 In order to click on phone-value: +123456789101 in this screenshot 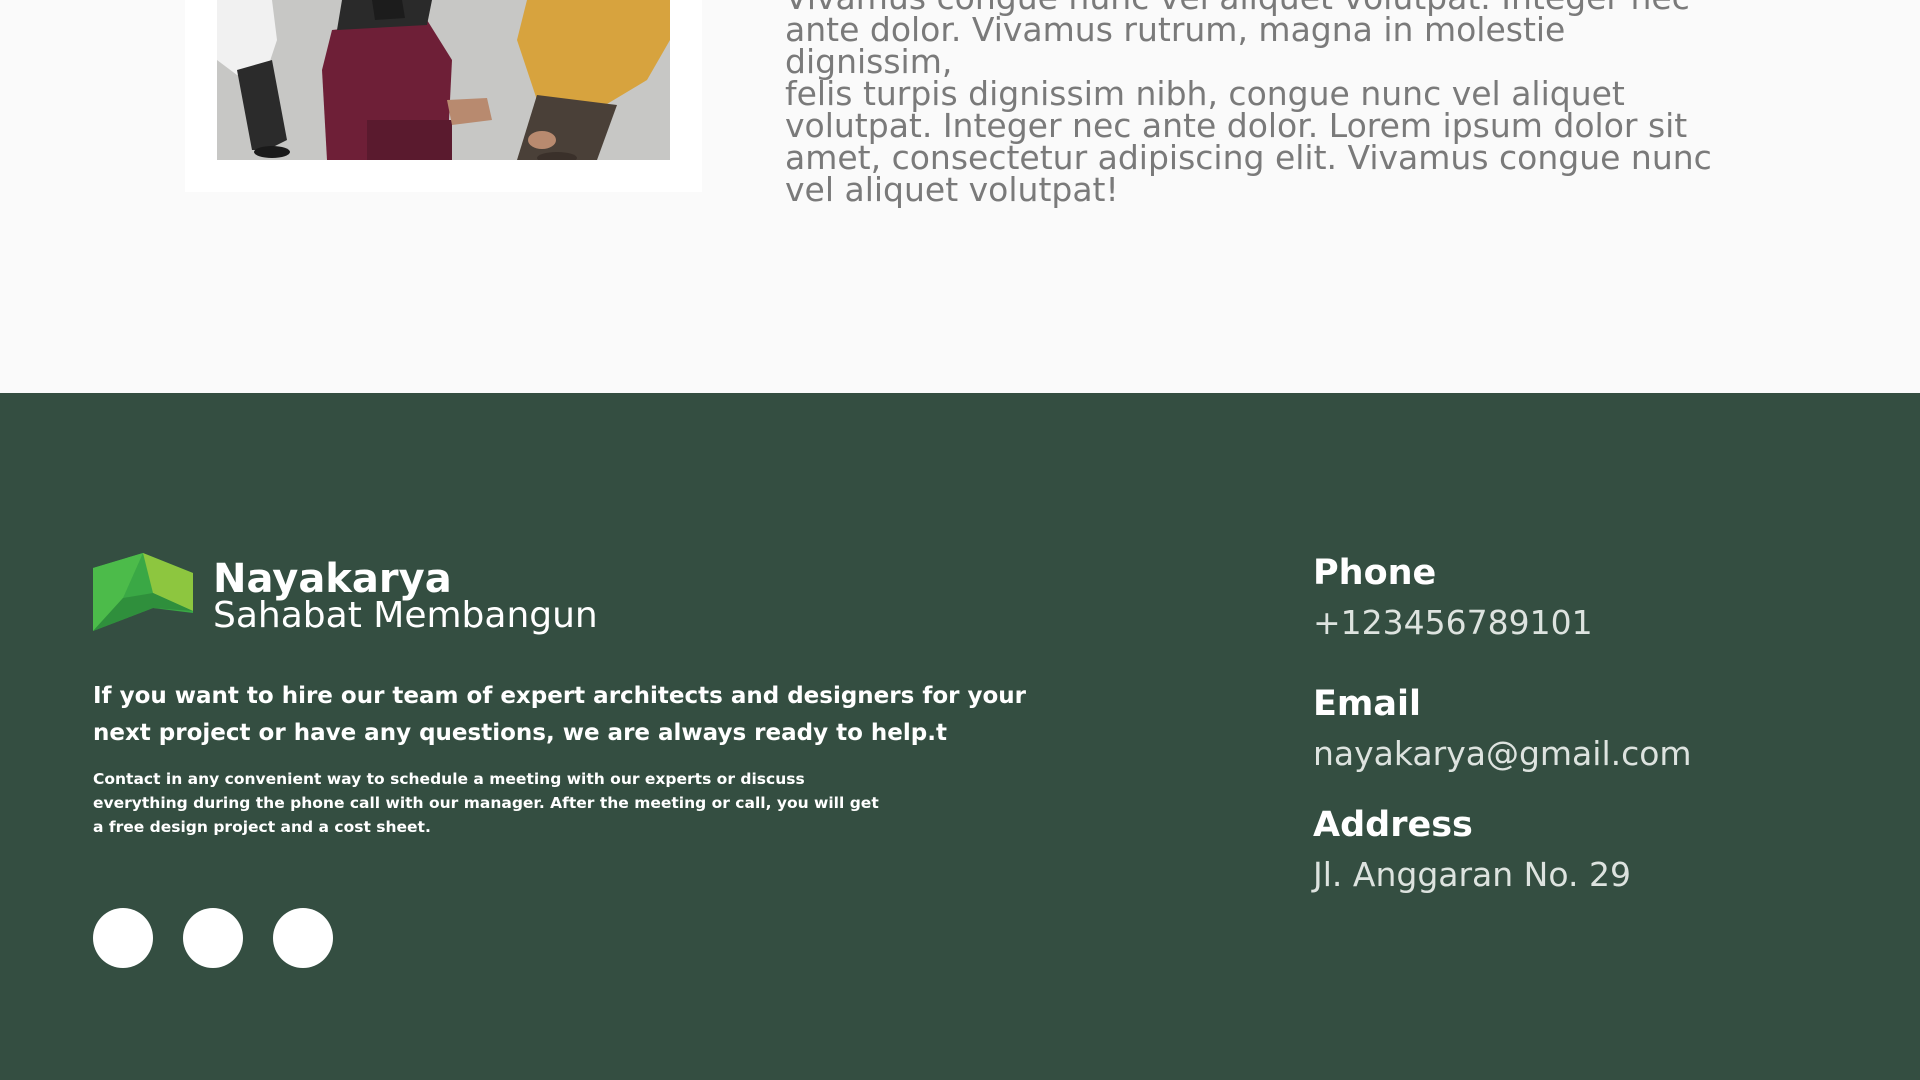, I will do `click(1453, 623)`.